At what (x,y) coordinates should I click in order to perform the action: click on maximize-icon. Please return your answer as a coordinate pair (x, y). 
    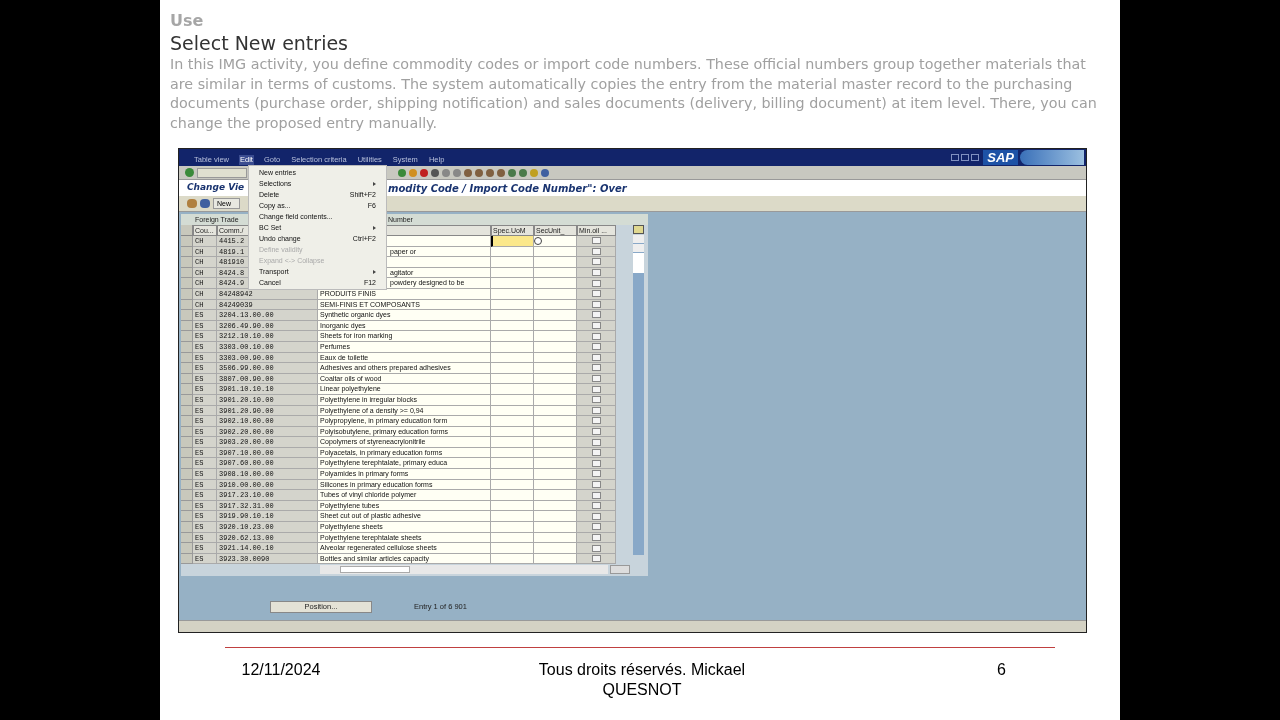
    Looking at the image, I should click on (965, 157).